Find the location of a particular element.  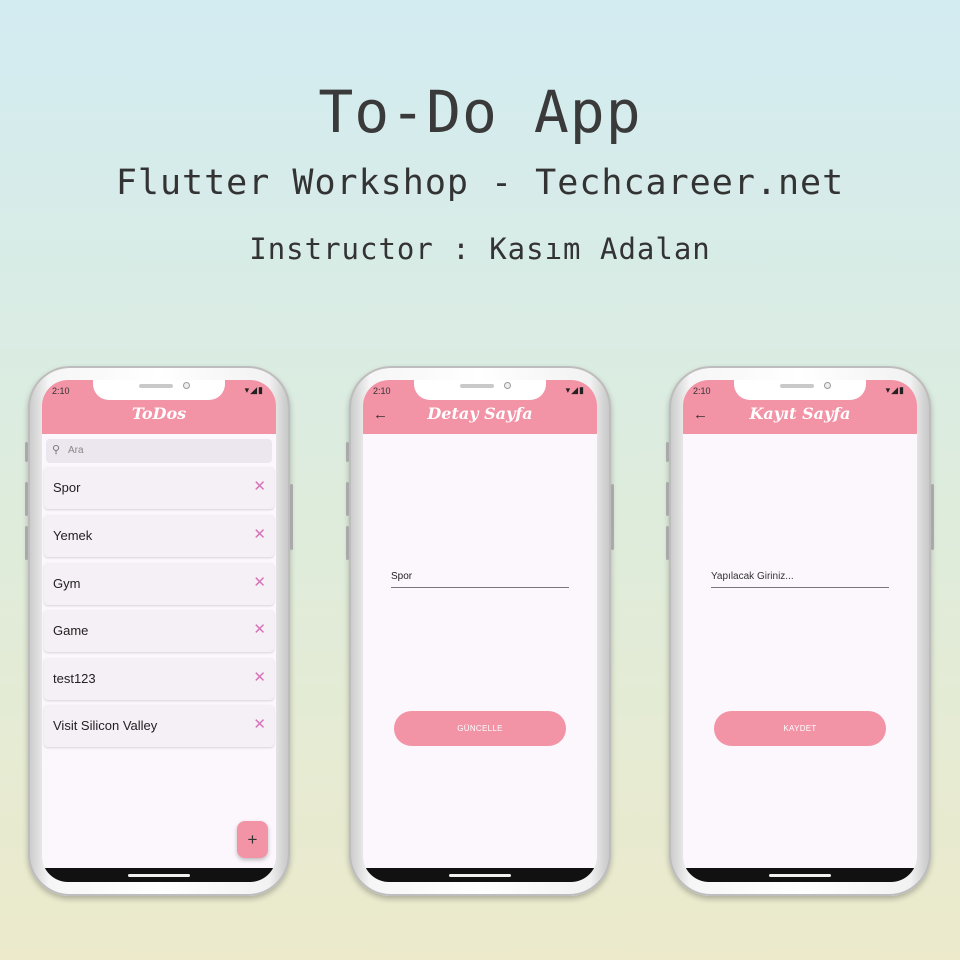

app-bar-title: Detay Sayfa is located at coordinates (480, 413).